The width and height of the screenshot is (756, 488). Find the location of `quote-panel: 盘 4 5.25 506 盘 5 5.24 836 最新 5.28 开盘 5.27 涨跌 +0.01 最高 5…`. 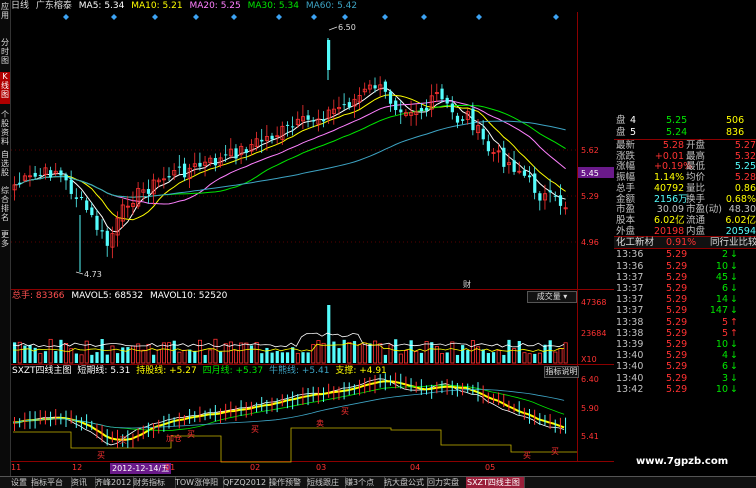

quote-panel: 盘 4 5.25 506 盘 5 5.24 836 最新 5.28 开盘 5.27 涨跌 +0.01 最高 5… is located at coordinates (685, 295).